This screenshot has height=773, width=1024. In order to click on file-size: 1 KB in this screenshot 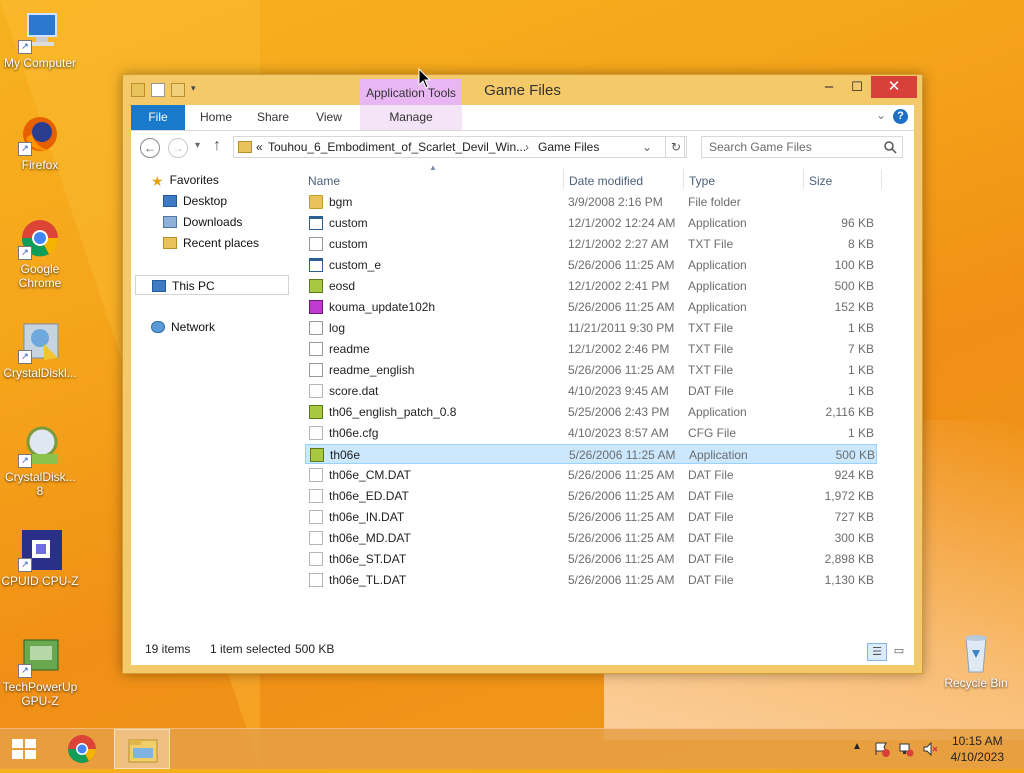, I will do `click(860, 391)`.